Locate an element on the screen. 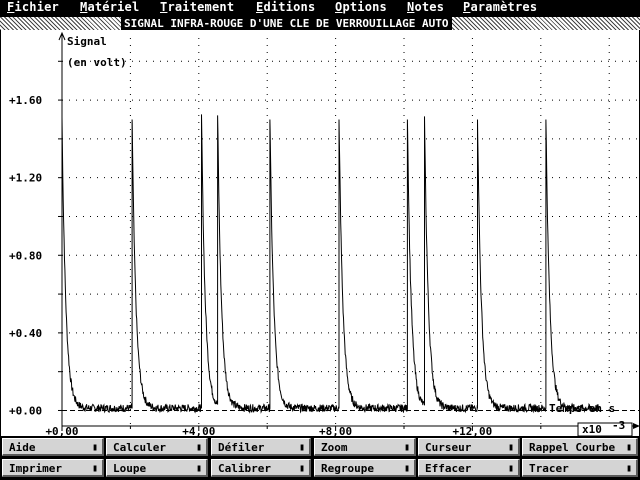 The image size is (640, 480). menu-label: ditions is located at coordinates (289, 7).